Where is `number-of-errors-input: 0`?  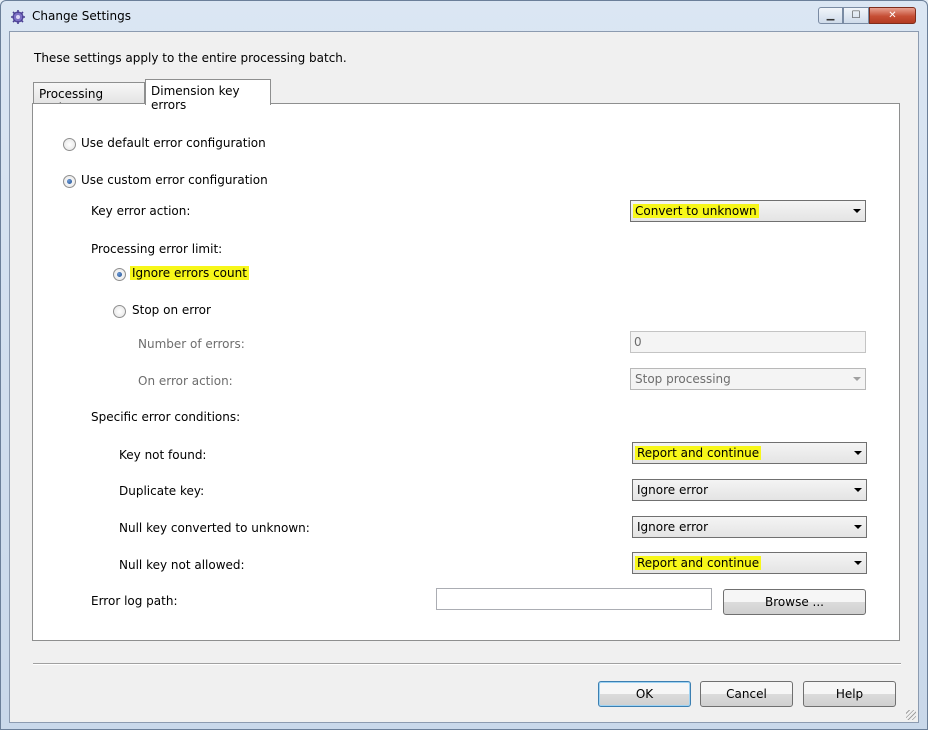 number-of-errors-input: 0 is located at coordinates (748, 342).